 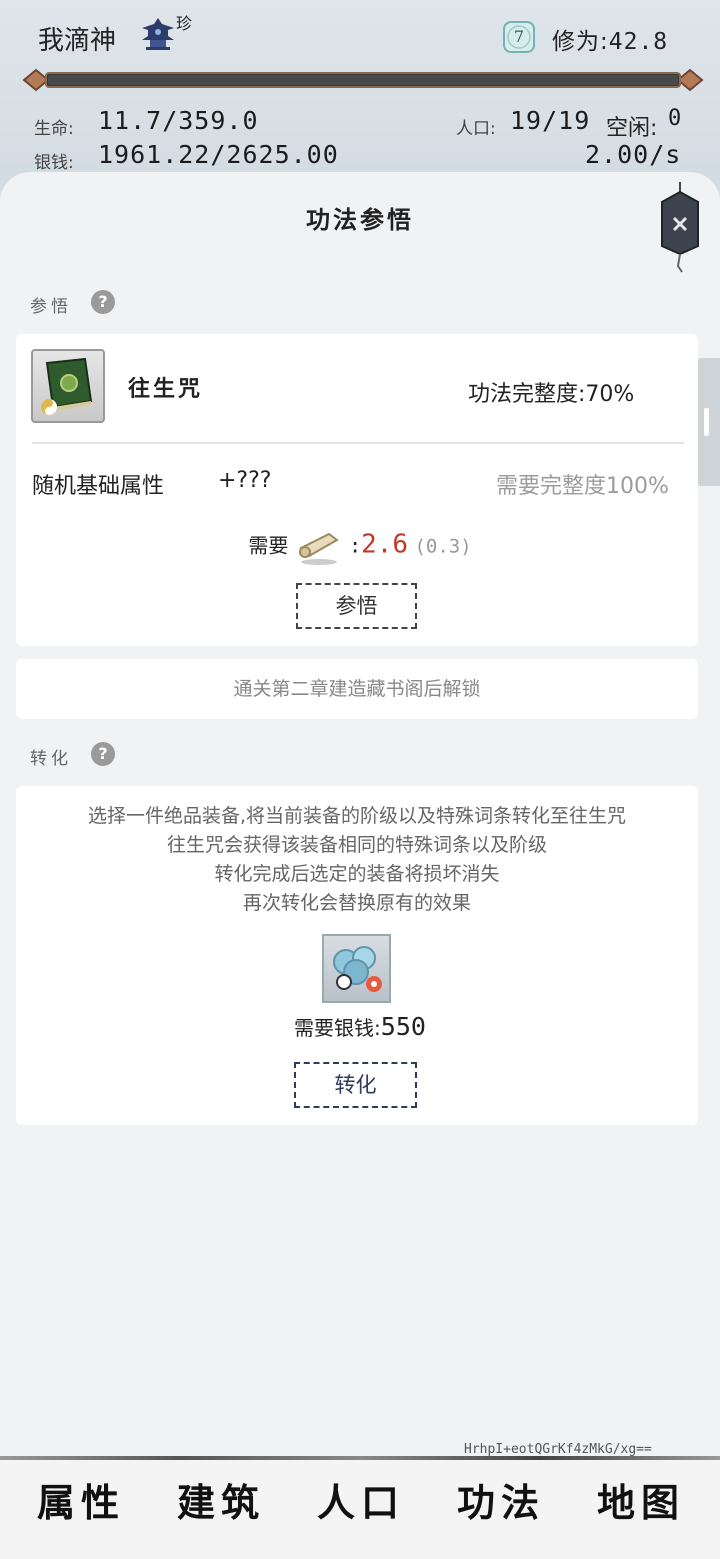 What do you see at coordinates (443, 546) in the screenshot?
I see `need-sub: (0.3)` at bounding box center [443, 546].